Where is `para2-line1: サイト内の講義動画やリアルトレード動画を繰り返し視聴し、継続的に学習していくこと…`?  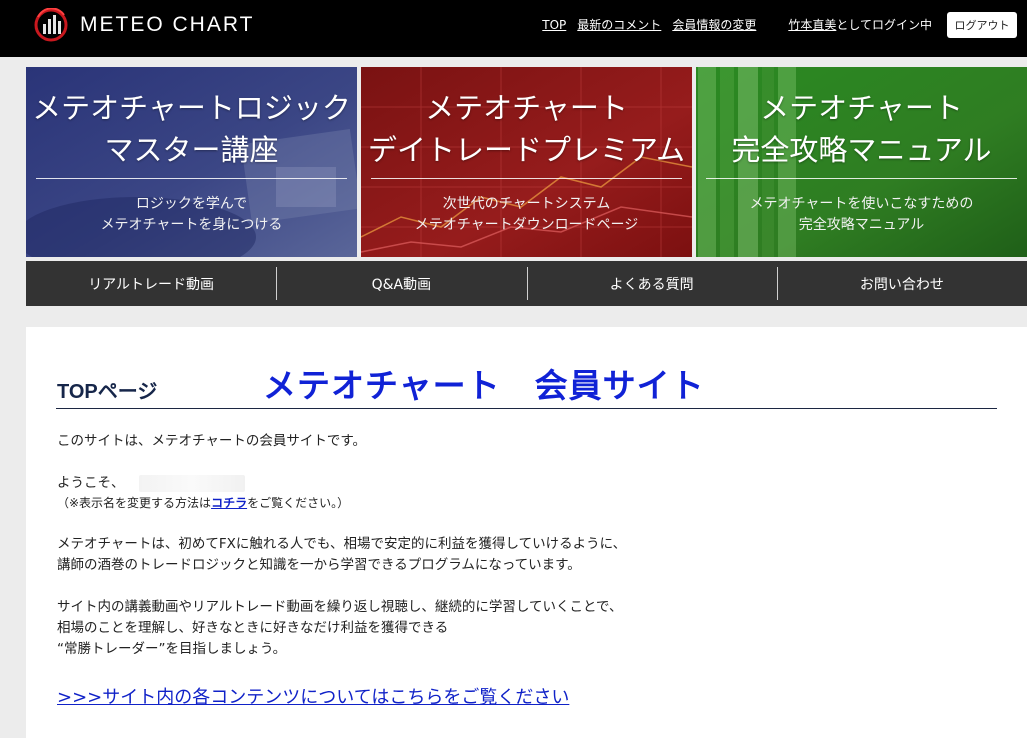
para2-line1: サイト内の講義動画やリアルトレード動画を繰り返し視聴し、継続的に学習していくこと… is located at coordinates (340, 607).